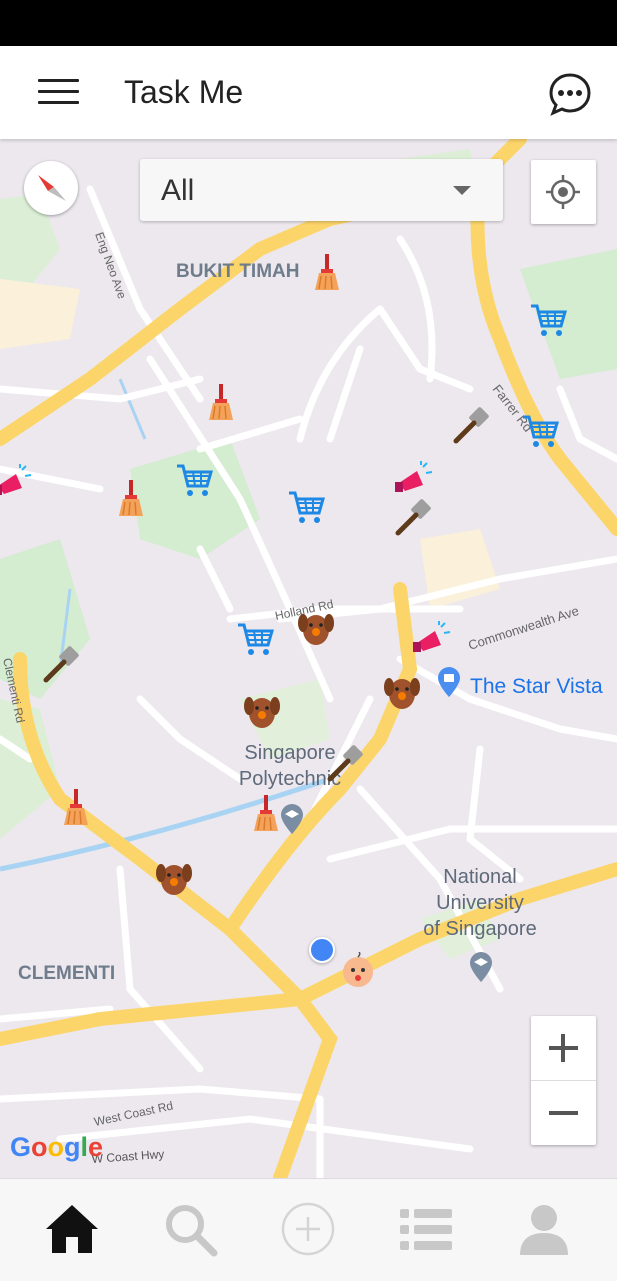 The width and height of the screenshot is (617, 1281). I want to click on shopping-pin-icon, so click(449, 684).